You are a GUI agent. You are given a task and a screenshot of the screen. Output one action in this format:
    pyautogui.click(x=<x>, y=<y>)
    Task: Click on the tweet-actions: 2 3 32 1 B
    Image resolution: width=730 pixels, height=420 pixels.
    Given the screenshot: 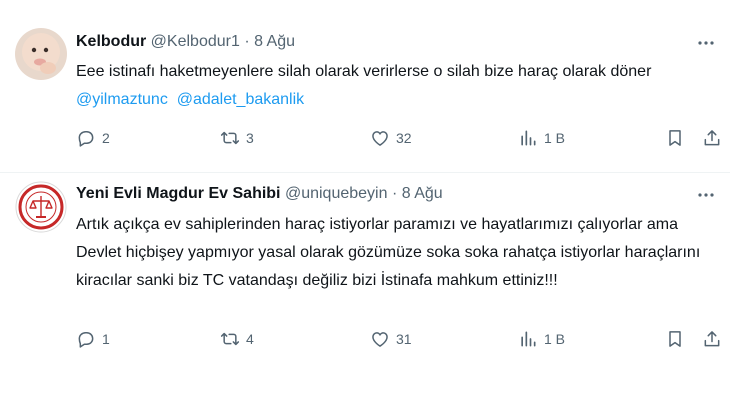 What is the action you would take?
    pyautogui.click(x=398, y=138)
    